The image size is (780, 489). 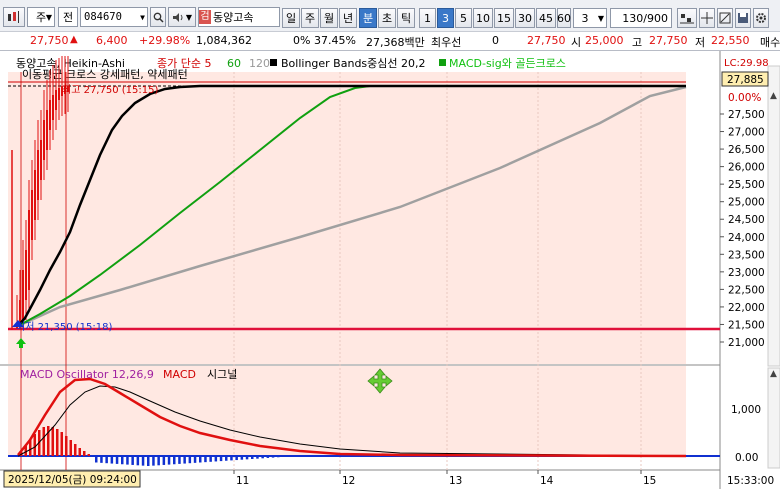 I want to click on quote-priority-value: 0, so click(x=495, y=40).